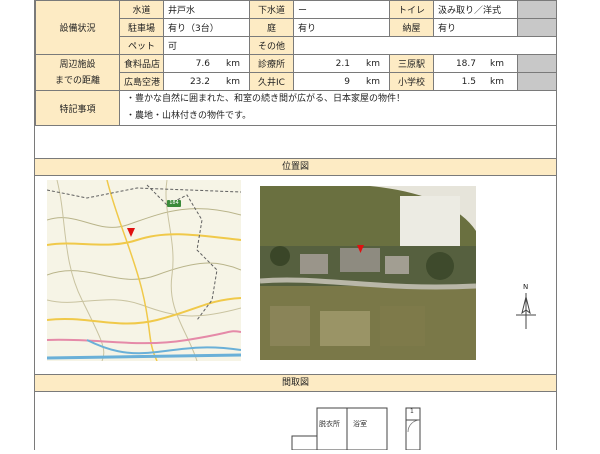 The height and width of the screenshot is (454, 600). What do you see at coordinates (174, 203) in the screenshot?
I see `route-number-badge: 184` at bounding box center [174, 203].